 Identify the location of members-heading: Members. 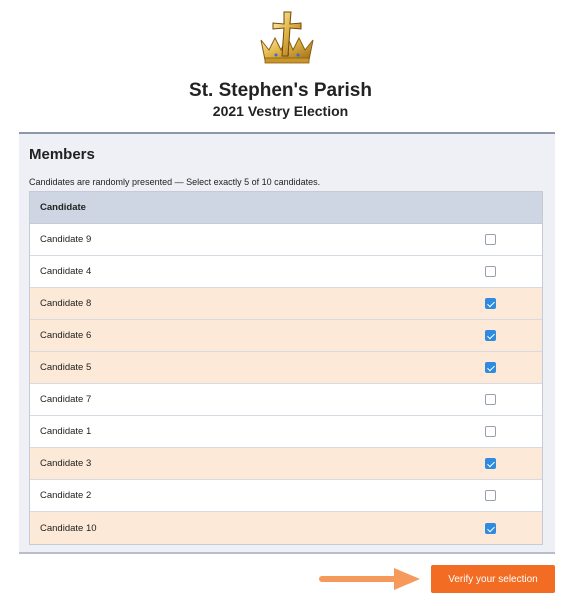
(62, 154).